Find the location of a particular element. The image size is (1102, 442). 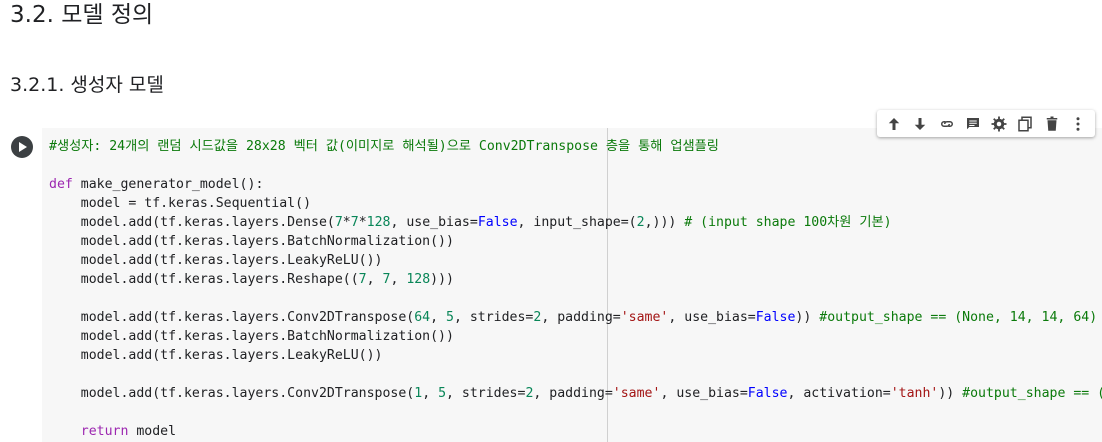

code-token-comment: #output_shape == (None, 28, 28, 1) is located at coordinates (1032, 393).